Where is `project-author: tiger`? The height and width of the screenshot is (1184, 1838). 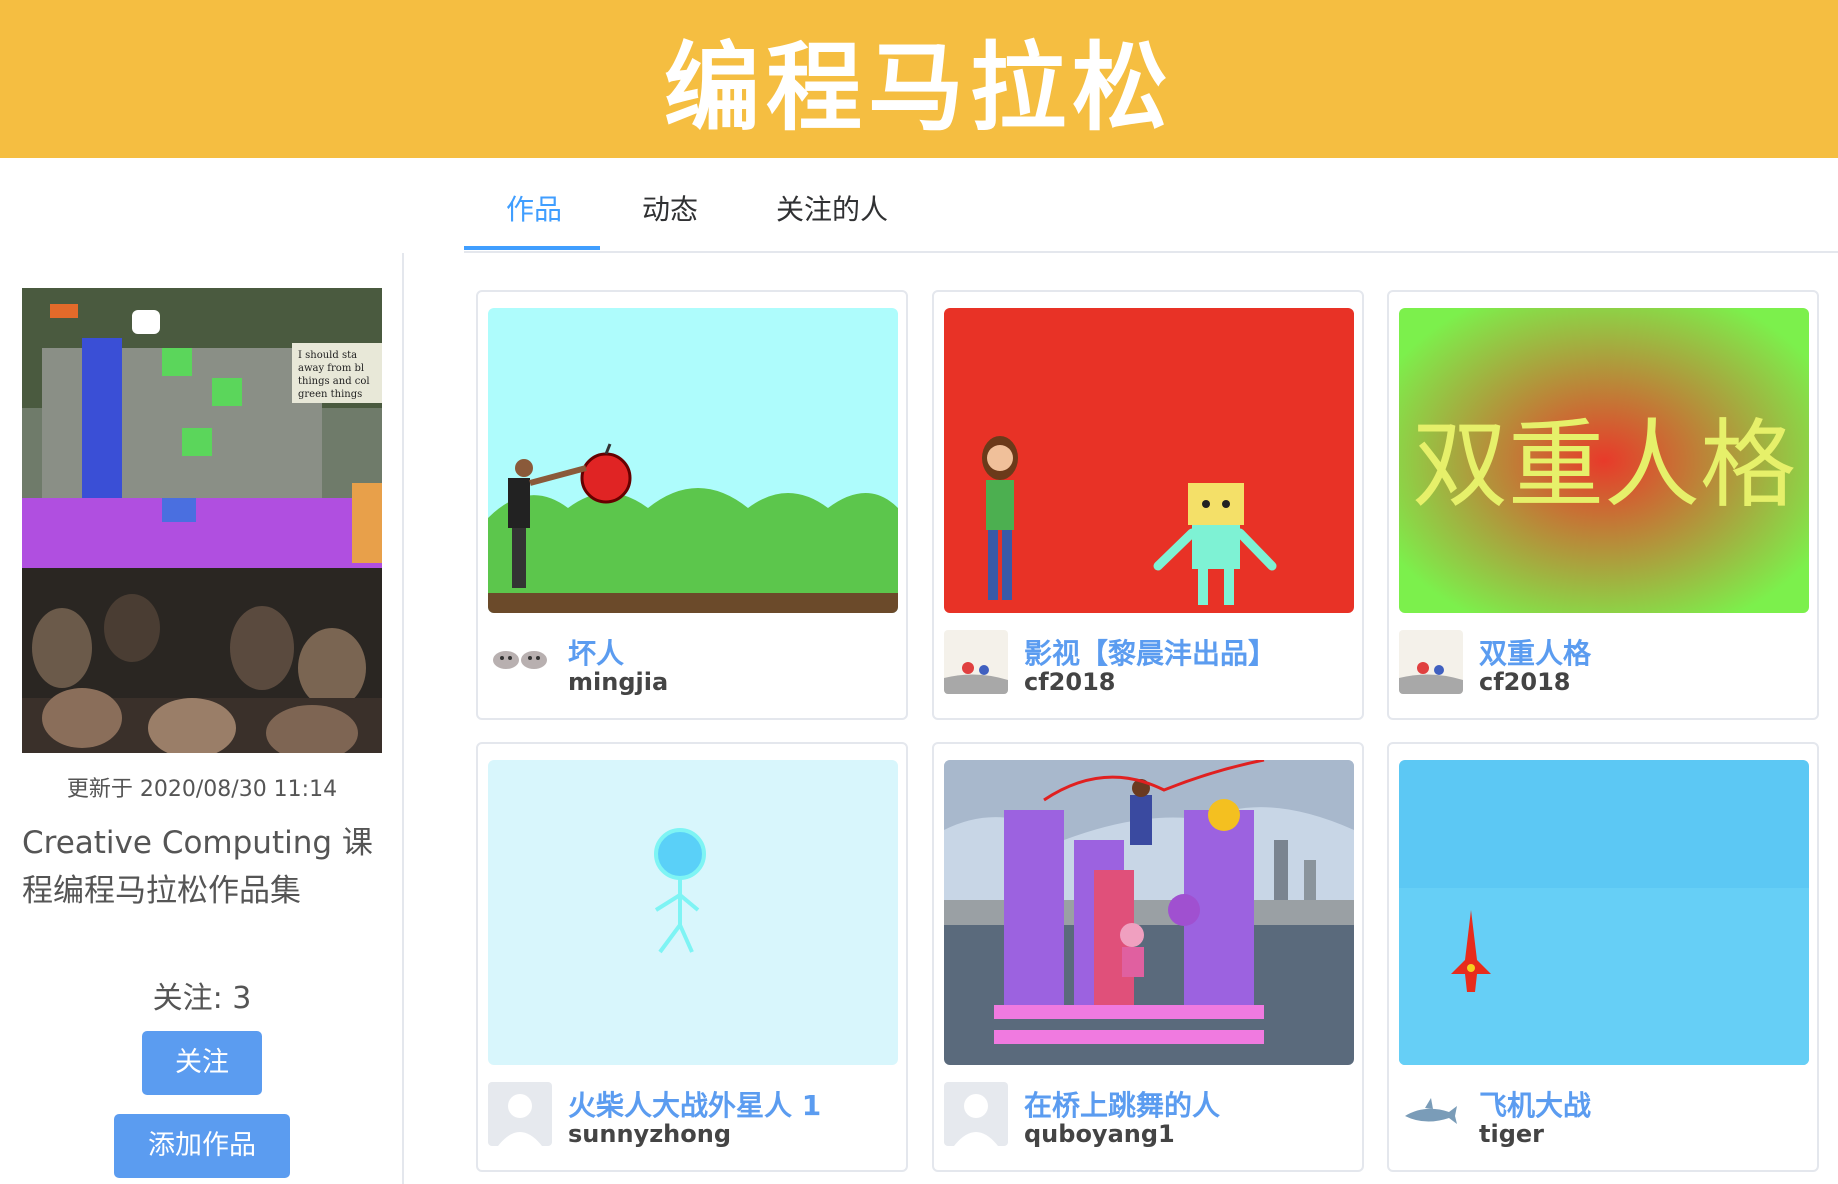 project-author: tiger is located at coordinates (1511, 1134).